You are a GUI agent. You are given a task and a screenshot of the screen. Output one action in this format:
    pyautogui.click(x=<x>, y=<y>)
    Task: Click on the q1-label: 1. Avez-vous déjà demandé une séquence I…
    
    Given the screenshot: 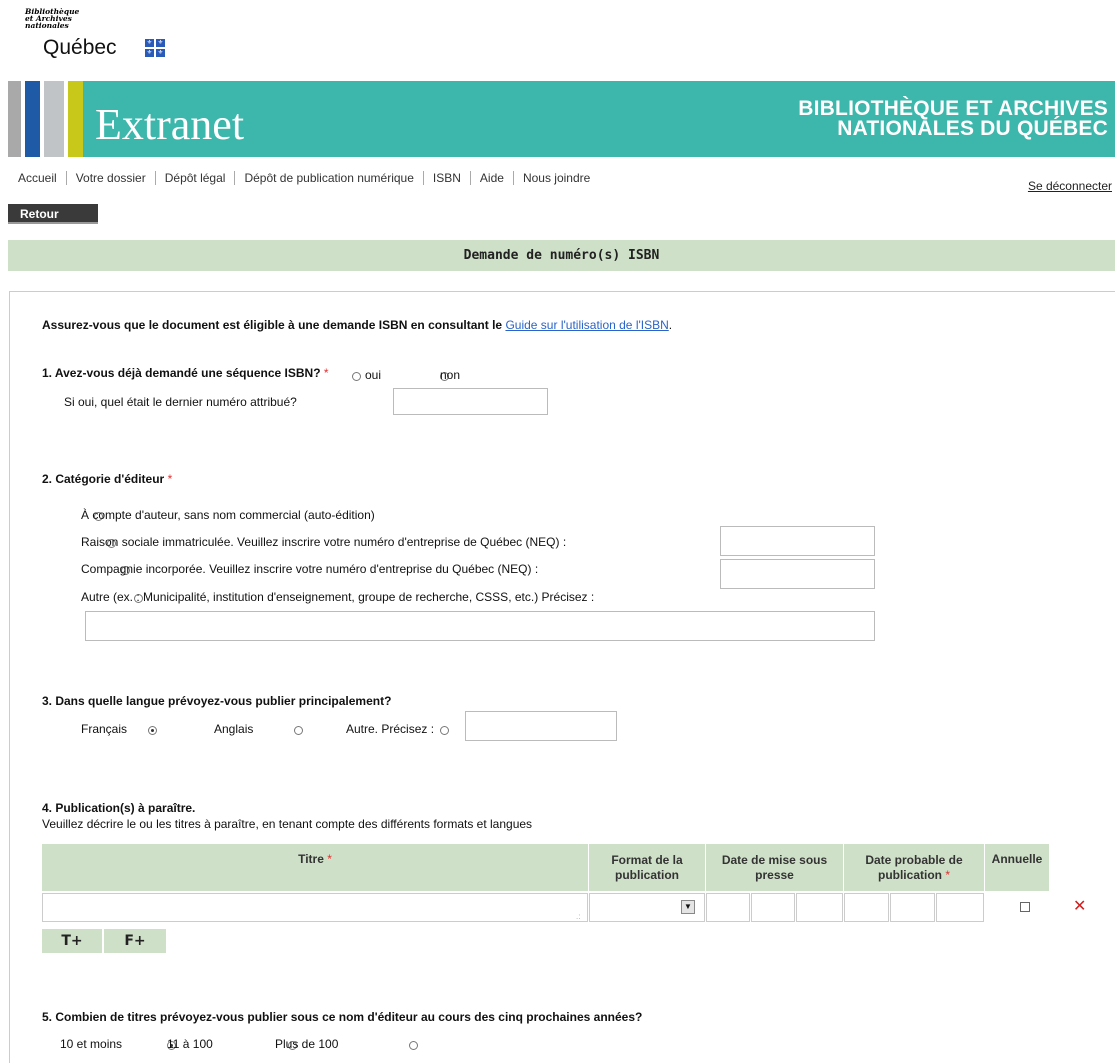 What is the action you would take?
    pyautogui.click(x=181, y=373)
    